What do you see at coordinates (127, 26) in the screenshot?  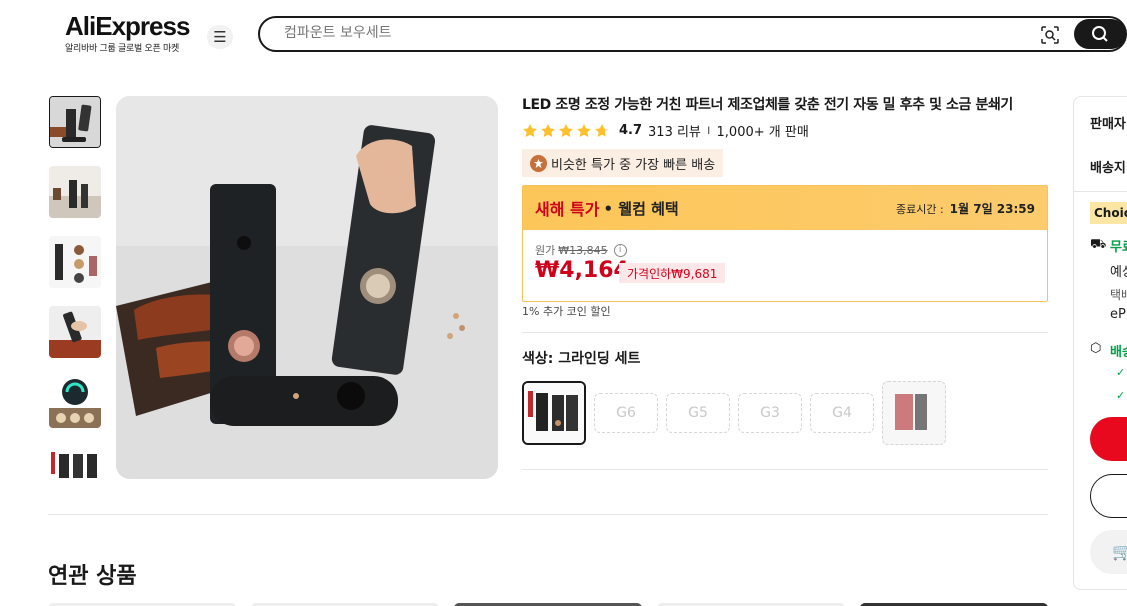 I see `logo-text: AliExpress` at bounding box center [127, 26].